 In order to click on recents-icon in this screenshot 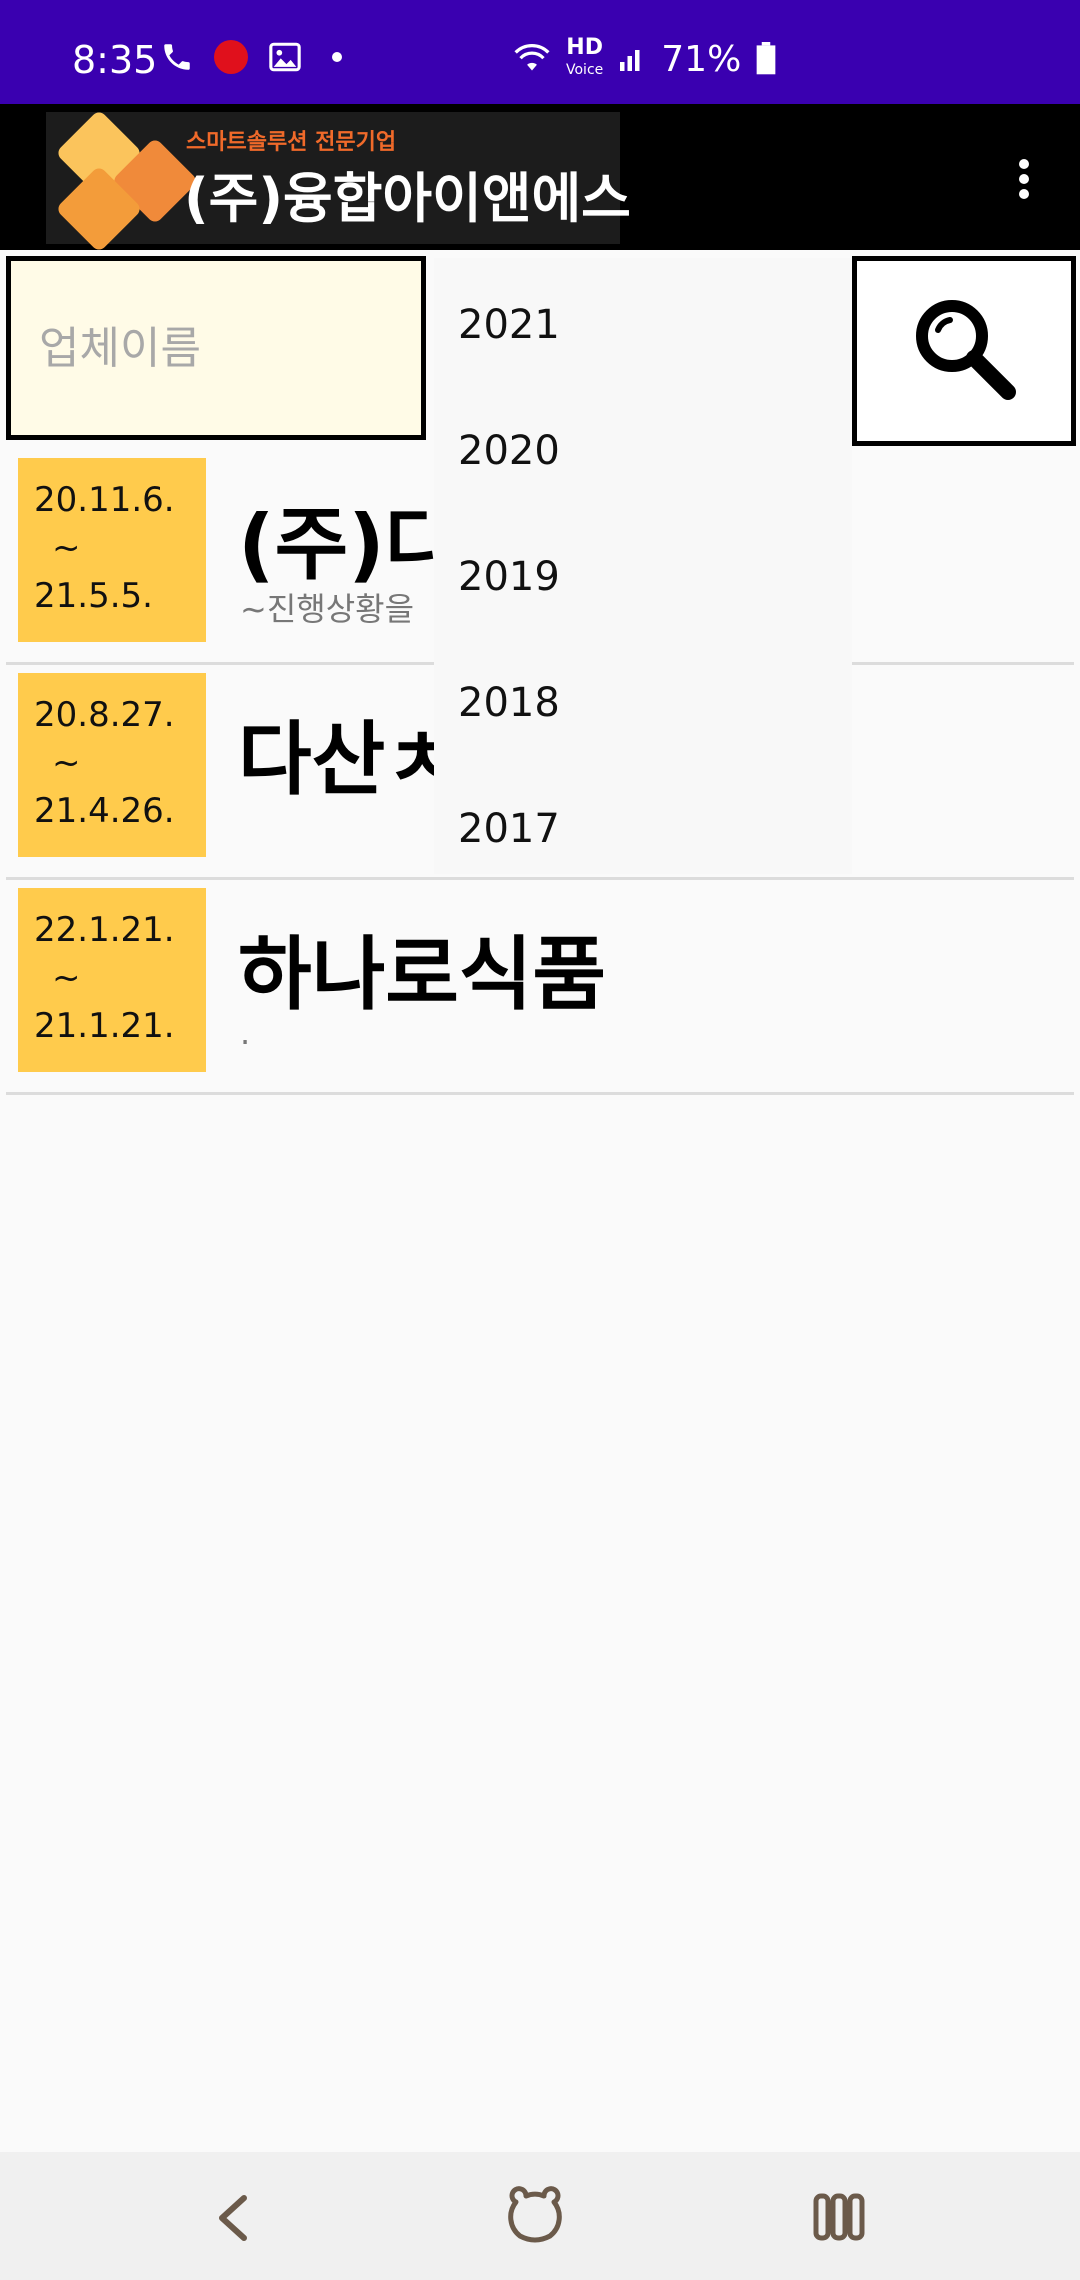, I will do `click(839, 2217)`.